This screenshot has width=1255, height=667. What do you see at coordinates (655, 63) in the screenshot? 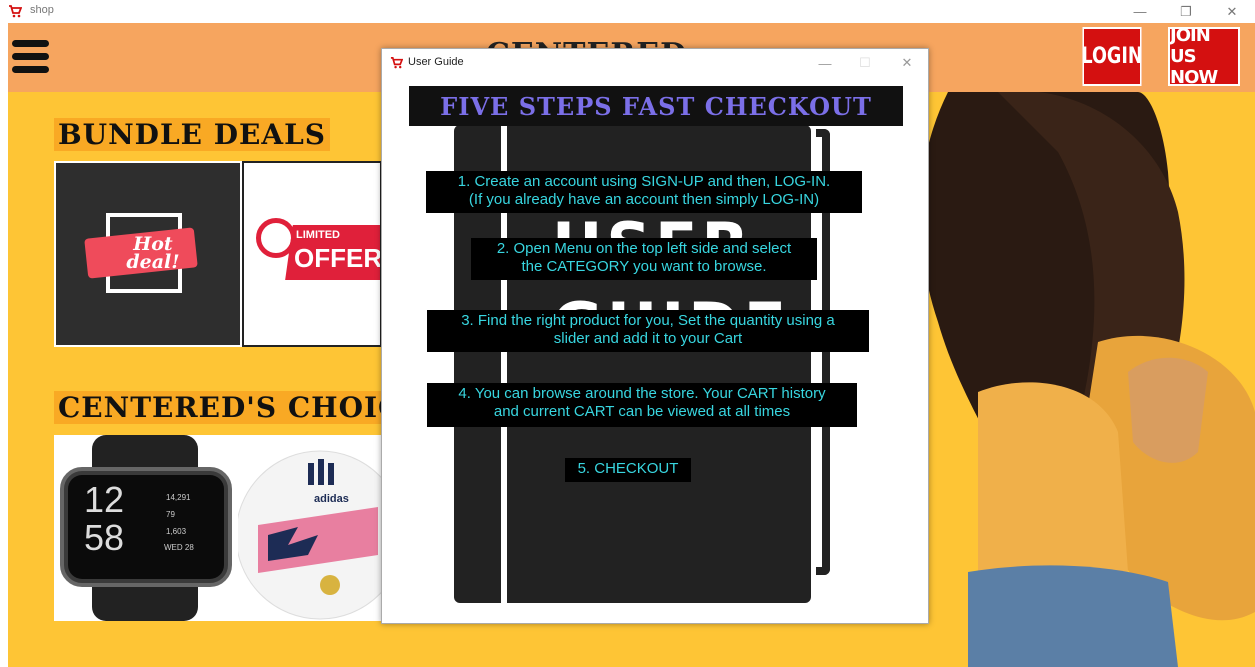
I see `dialog-titlebar: User Guide — ☐ ✕` at bounding box center [655, 63].